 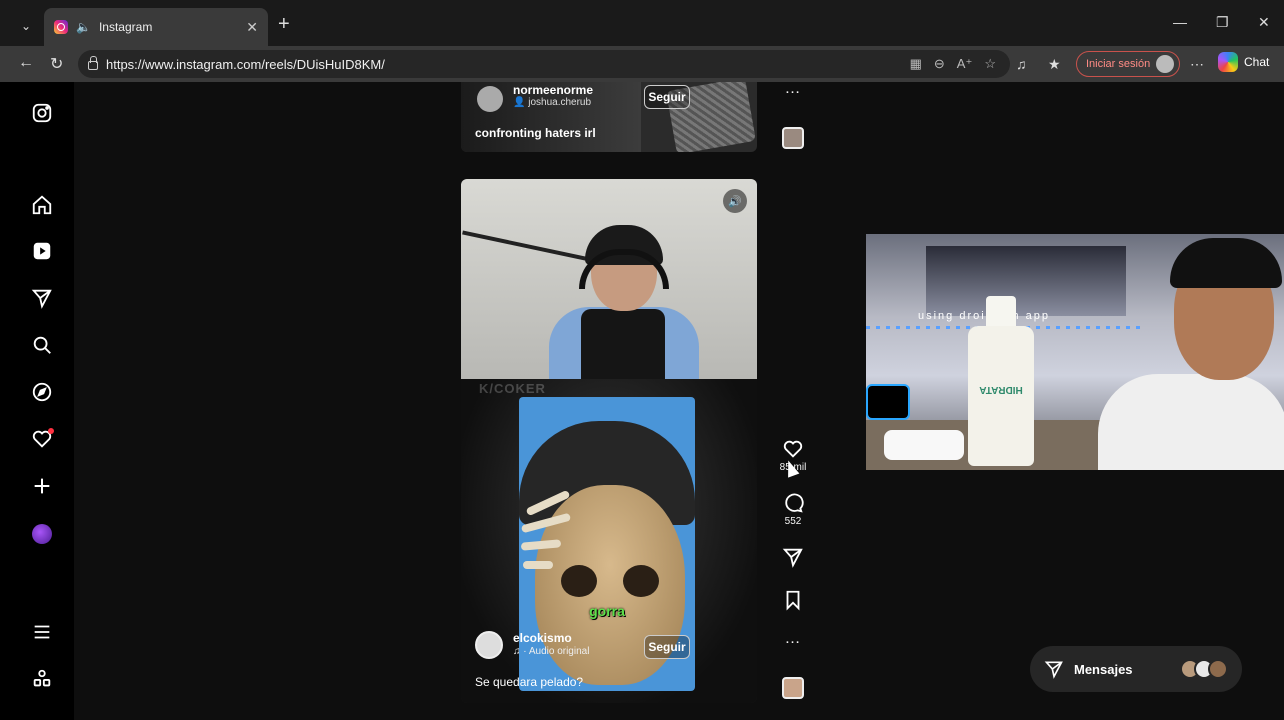 What do you see at coordinates (1026, 281) in the screenshot?
I see `background-window` at bounding box center [1026, 281].